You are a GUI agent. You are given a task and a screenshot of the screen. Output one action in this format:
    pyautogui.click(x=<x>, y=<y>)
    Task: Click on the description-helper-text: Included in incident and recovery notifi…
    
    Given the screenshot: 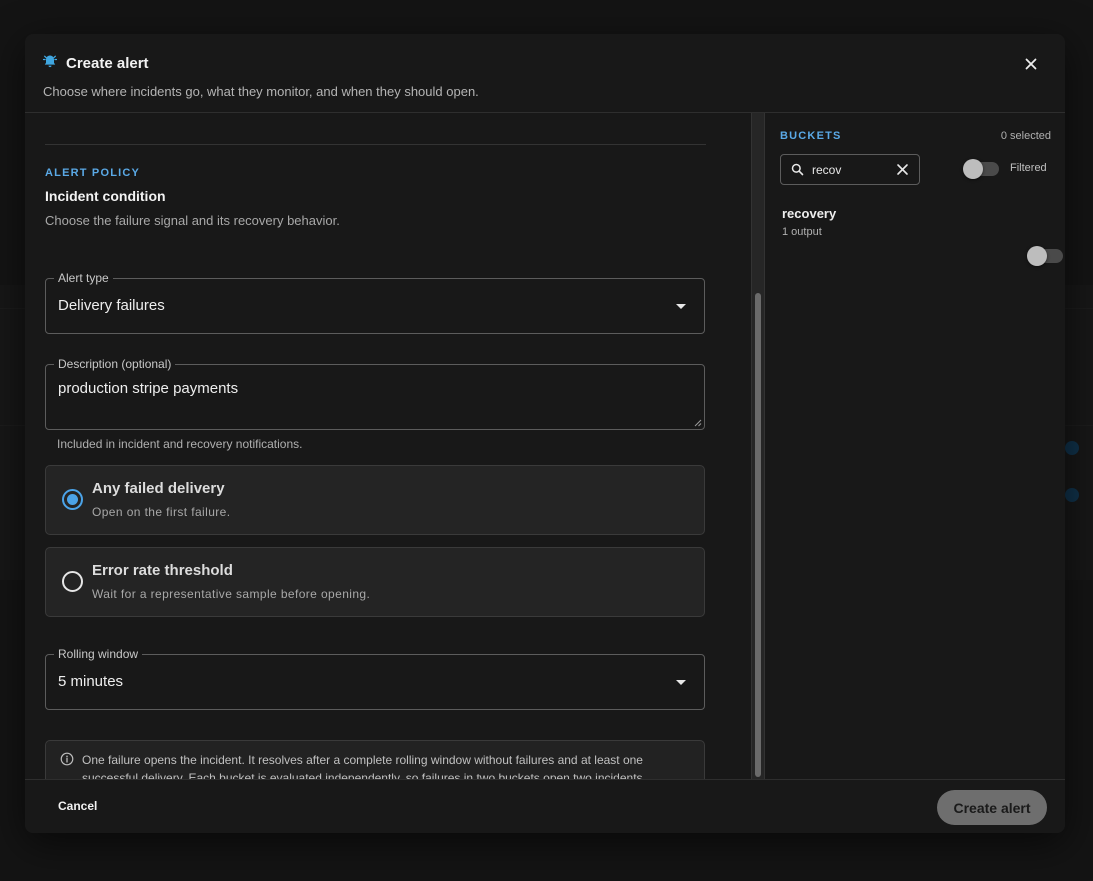 What is the action you would take?
    pyautogui.click(x=180, y=444)
    